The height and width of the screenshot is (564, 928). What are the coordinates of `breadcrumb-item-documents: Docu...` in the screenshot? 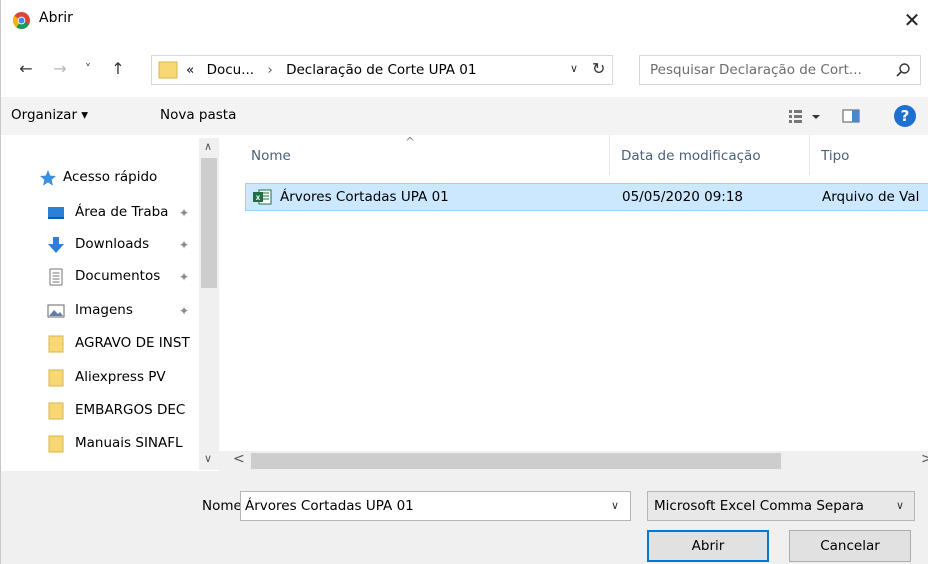 It's located at (231, 70).